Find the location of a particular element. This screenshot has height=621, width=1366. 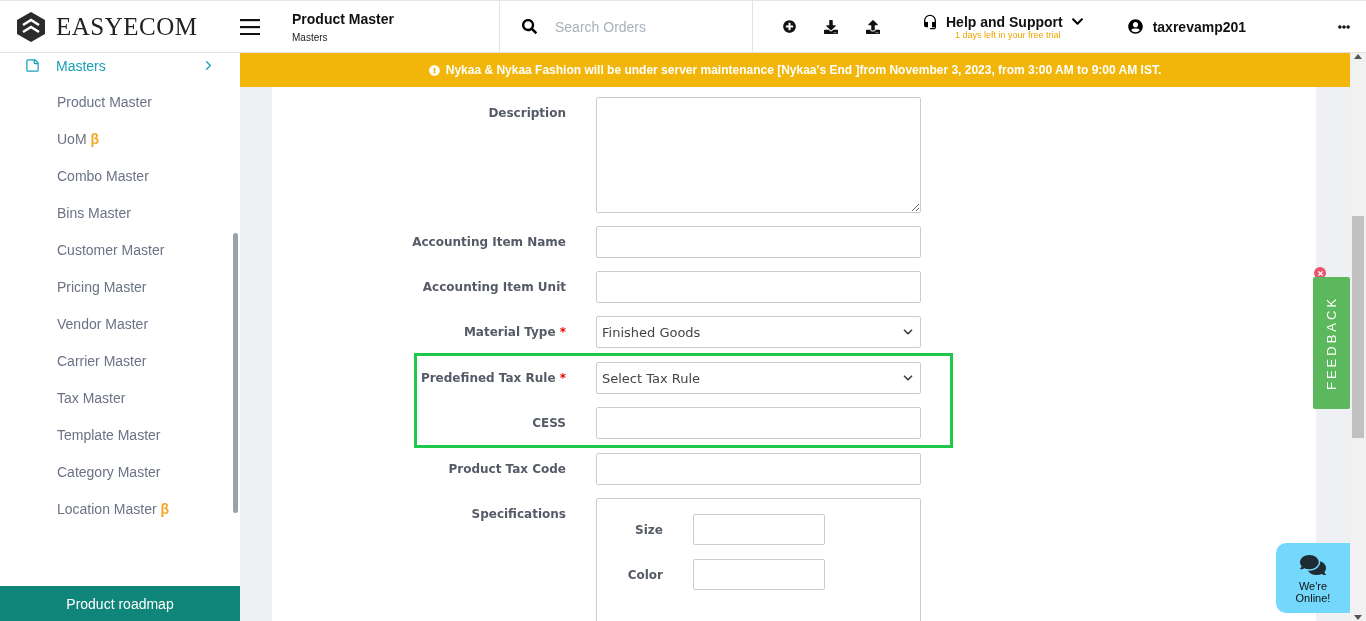

add-button is located at coordinates (789, 26).